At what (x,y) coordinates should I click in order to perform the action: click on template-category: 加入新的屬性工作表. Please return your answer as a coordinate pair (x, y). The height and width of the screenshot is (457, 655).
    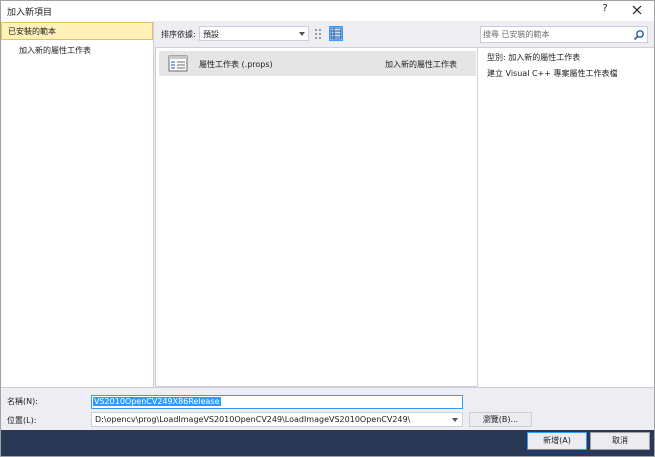
    Looking at the image, I should click on (421, 64).